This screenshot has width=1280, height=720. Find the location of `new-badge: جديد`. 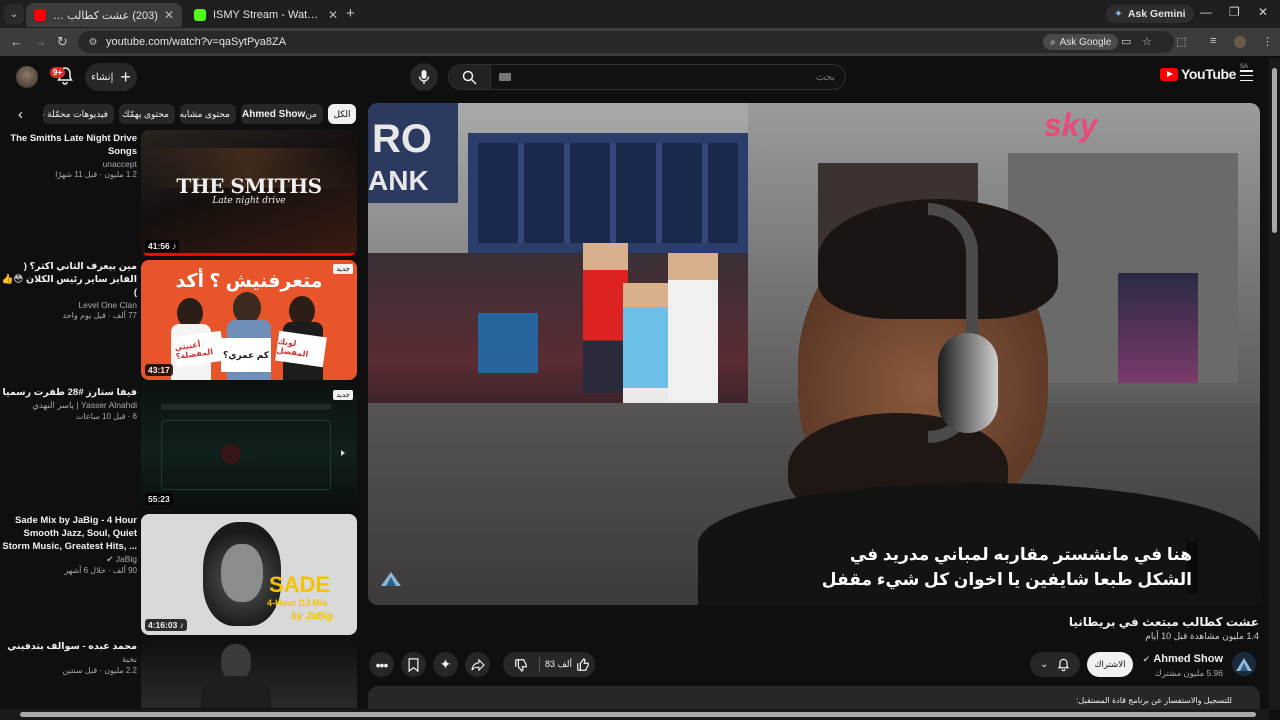

new-badge: جديد is located at coordinates (343, 395).